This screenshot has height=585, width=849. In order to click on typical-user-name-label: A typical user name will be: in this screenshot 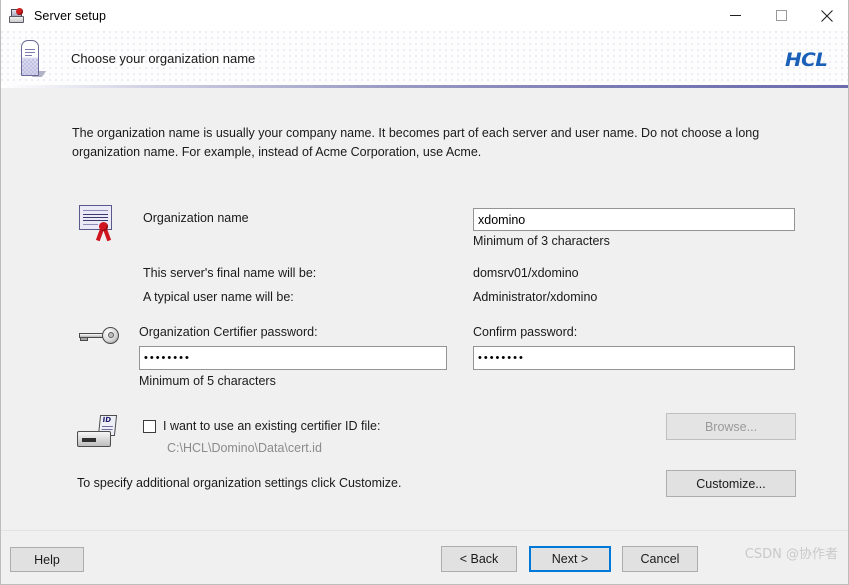, I will do `click(218, 297)`.